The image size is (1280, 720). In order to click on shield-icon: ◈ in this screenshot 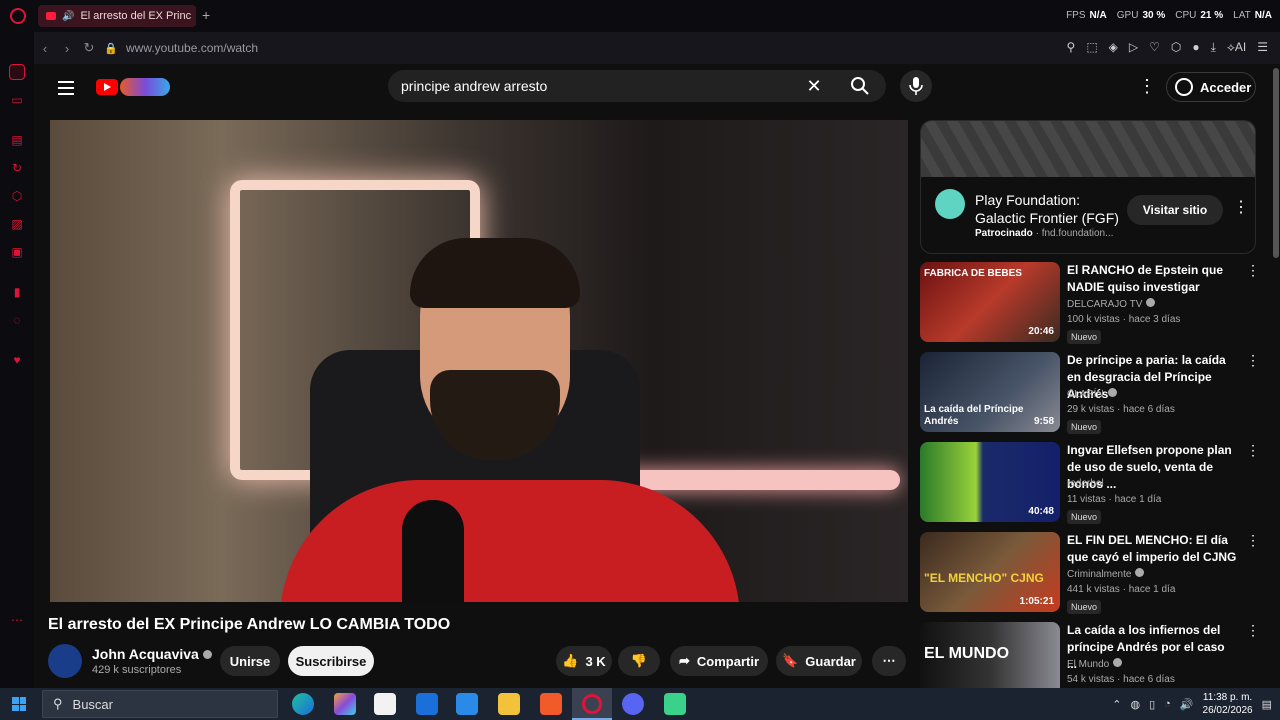, I will do `click(1113, 47)`.